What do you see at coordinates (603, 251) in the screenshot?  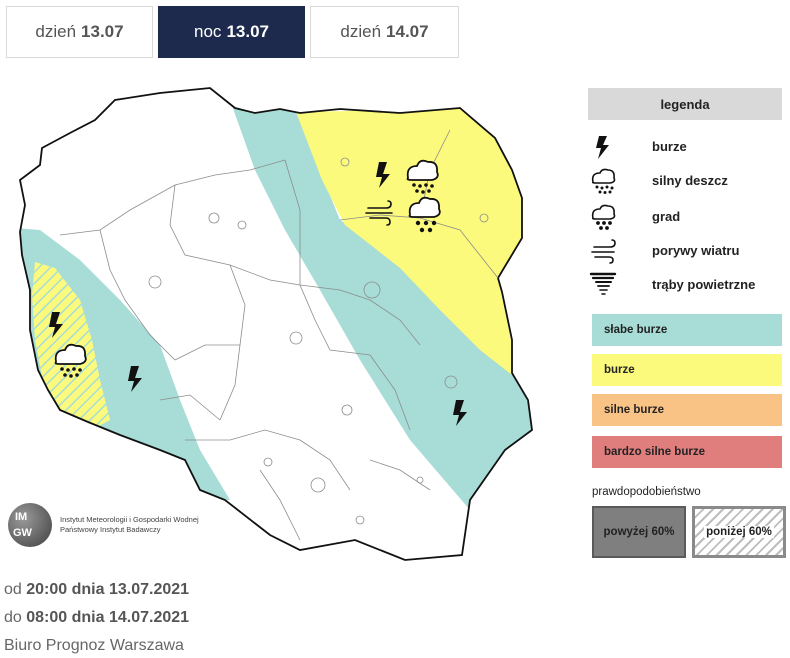 I see `wind-gust-icon` at bounding box center [603, 251].